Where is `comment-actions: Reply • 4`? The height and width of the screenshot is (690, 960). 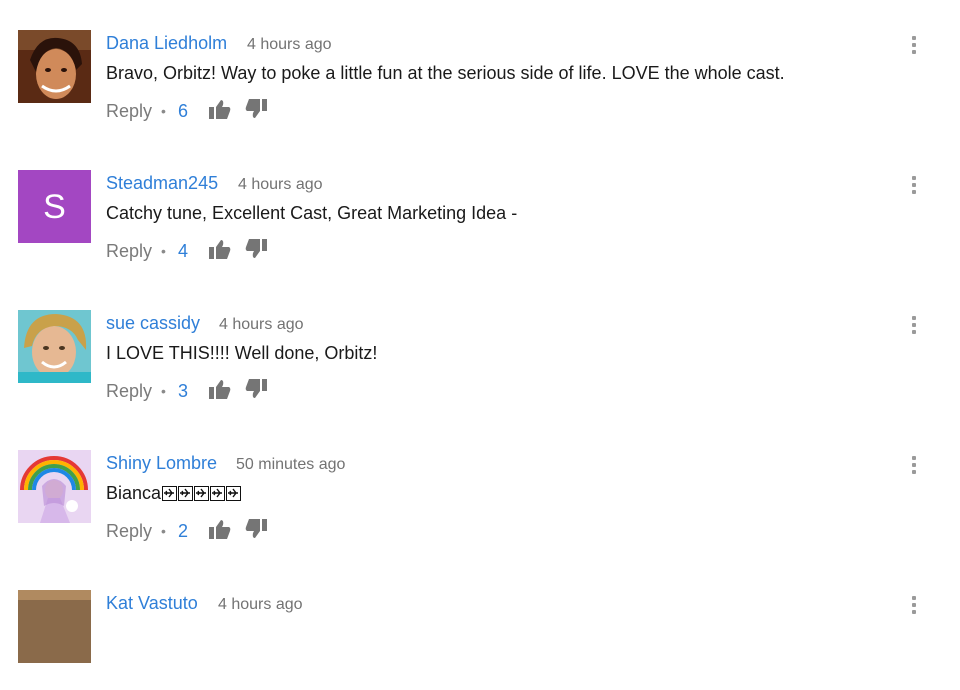 comment-actions: Reply • 4 is located at coordinates (186, 251).